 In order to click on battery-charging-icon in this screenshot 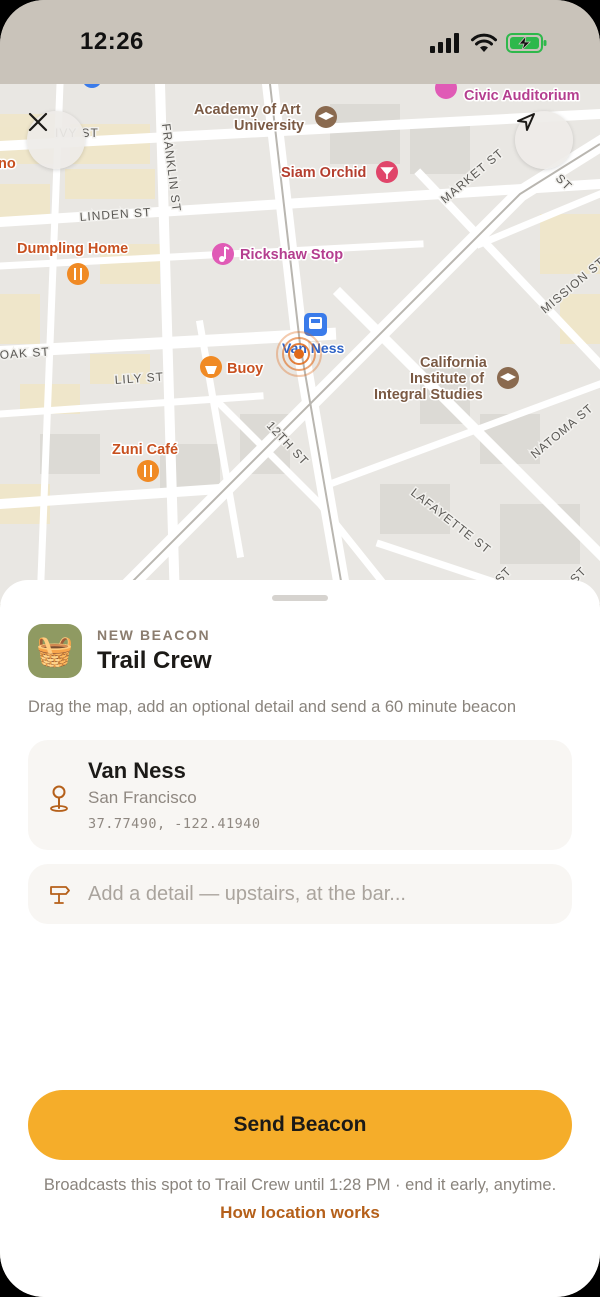, I will do `click(526, 43)`.